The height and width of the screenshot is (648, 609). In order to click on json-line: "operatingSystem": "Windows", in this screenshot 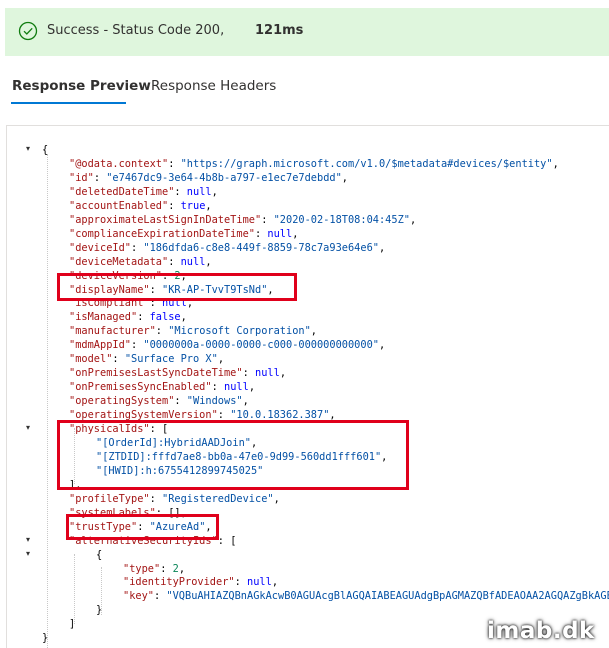, I will do `click(159, 401)`.